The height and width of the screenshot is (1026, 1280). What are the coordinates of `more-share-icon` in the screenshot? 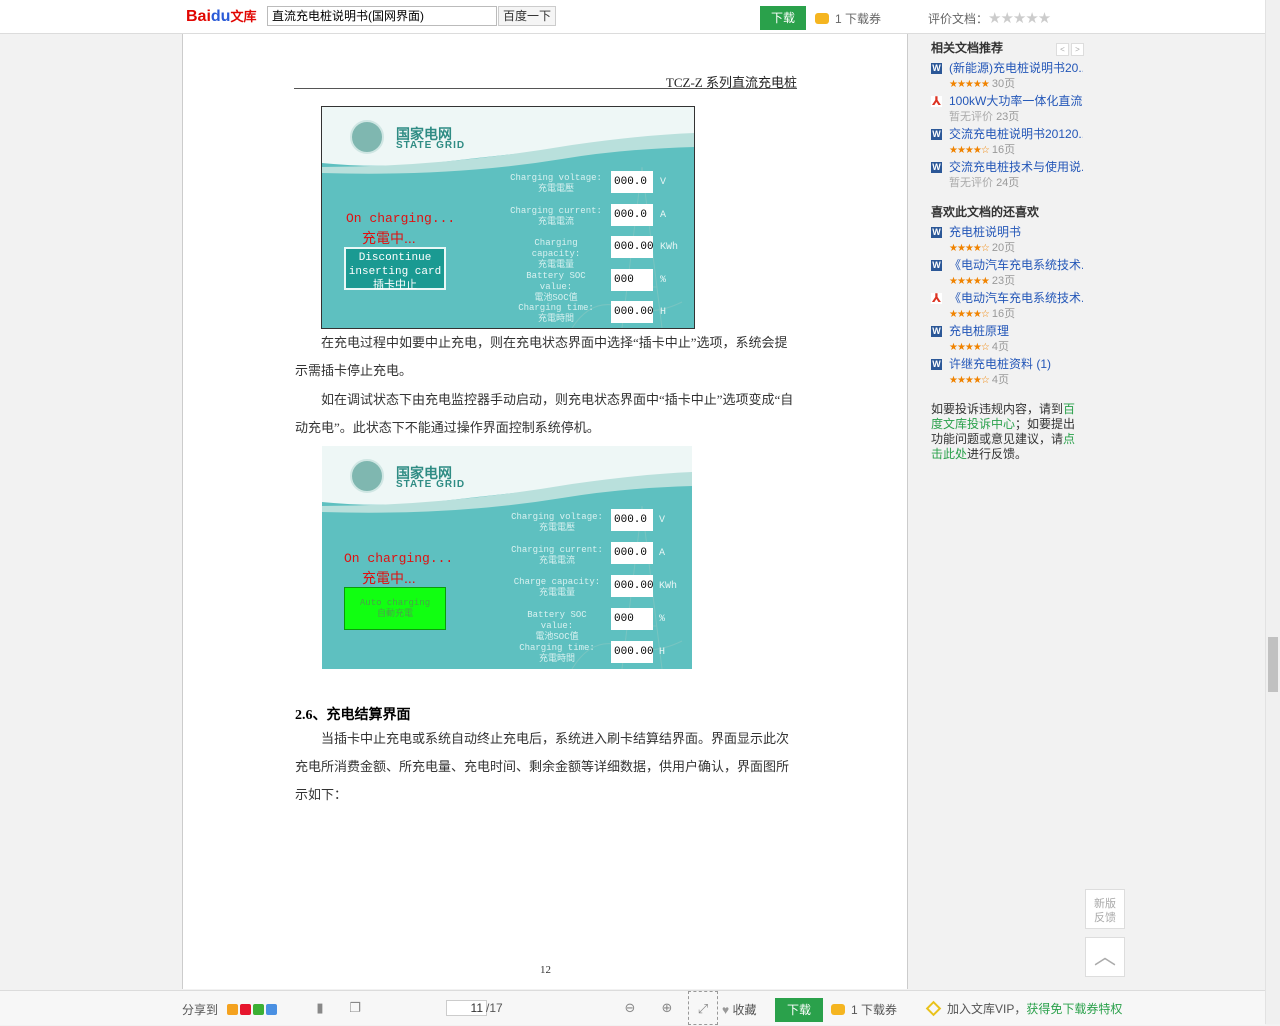 It's located at (272, 1009).